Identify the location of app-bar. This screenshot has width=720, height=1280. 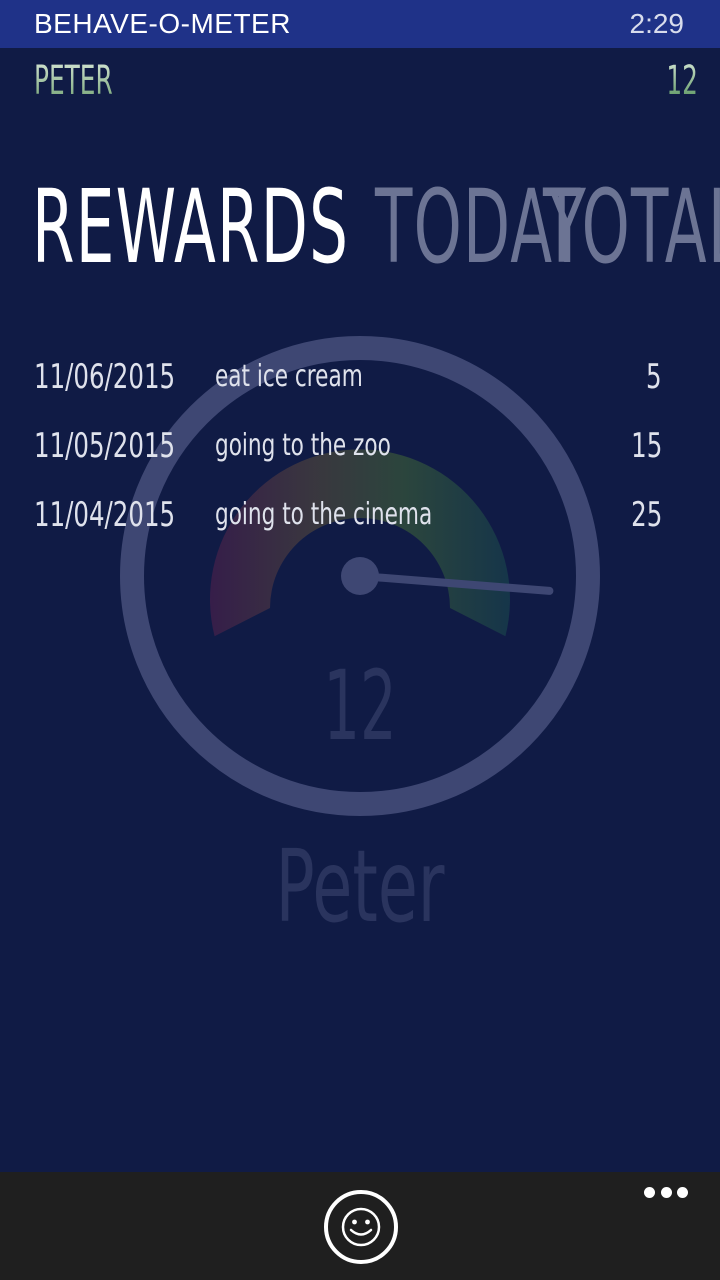
(360, 1226).